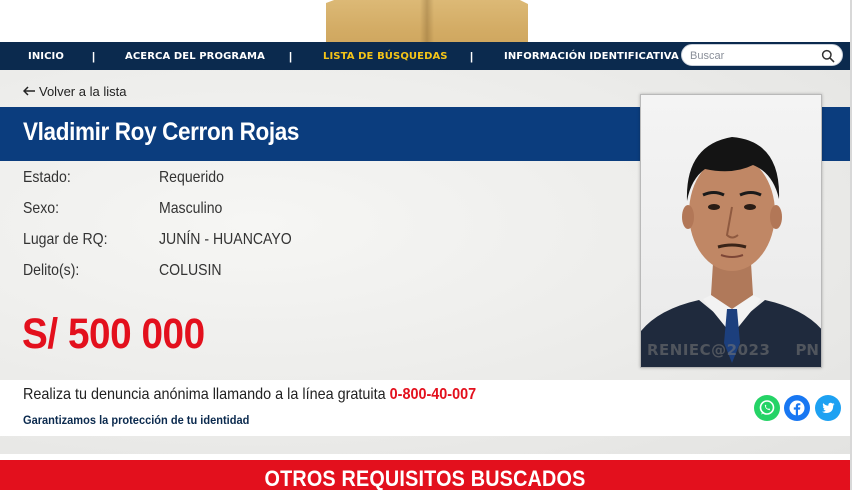 The image size is (852, 490). I want to click on info-label: Sexo:, so click(41, 208).